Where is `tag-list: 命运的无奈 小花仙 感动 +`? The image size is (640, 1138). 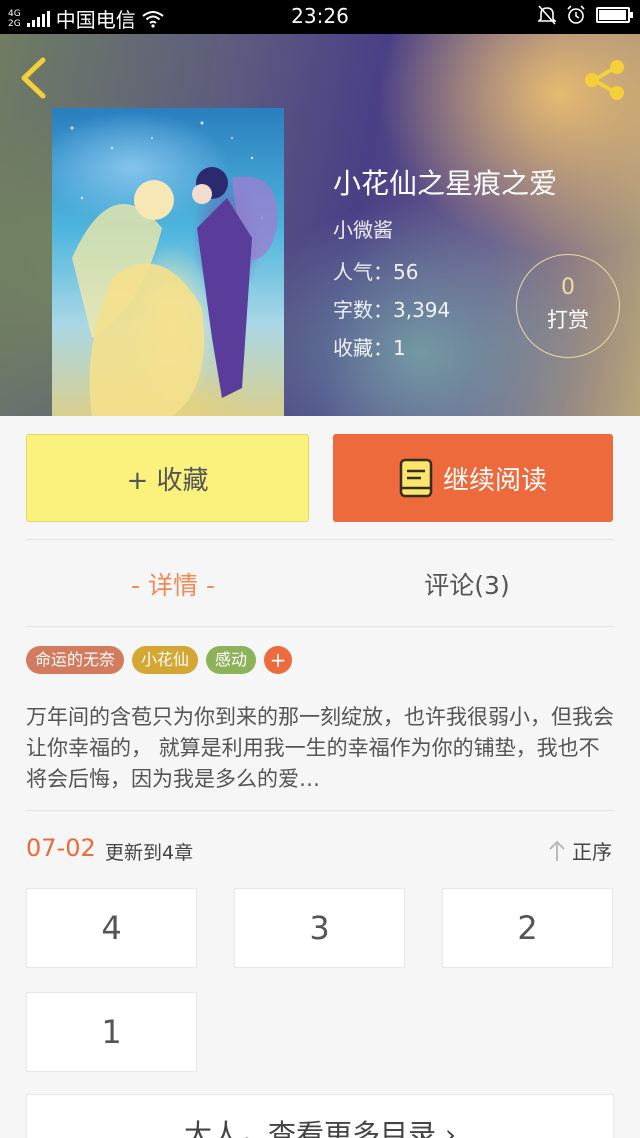
tag-list: 命运的无奈 小花仙 感动 + is located at coordinates (159, 660).